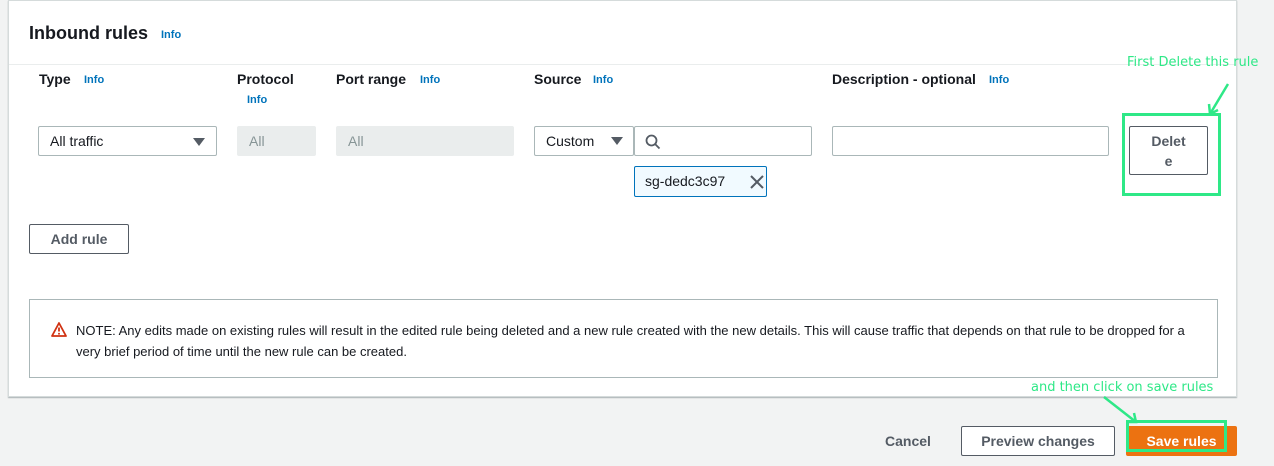 The width and height of the screenshot is (1274, 466). I want to click on cancel-button: Cancel, so click(908, 441).